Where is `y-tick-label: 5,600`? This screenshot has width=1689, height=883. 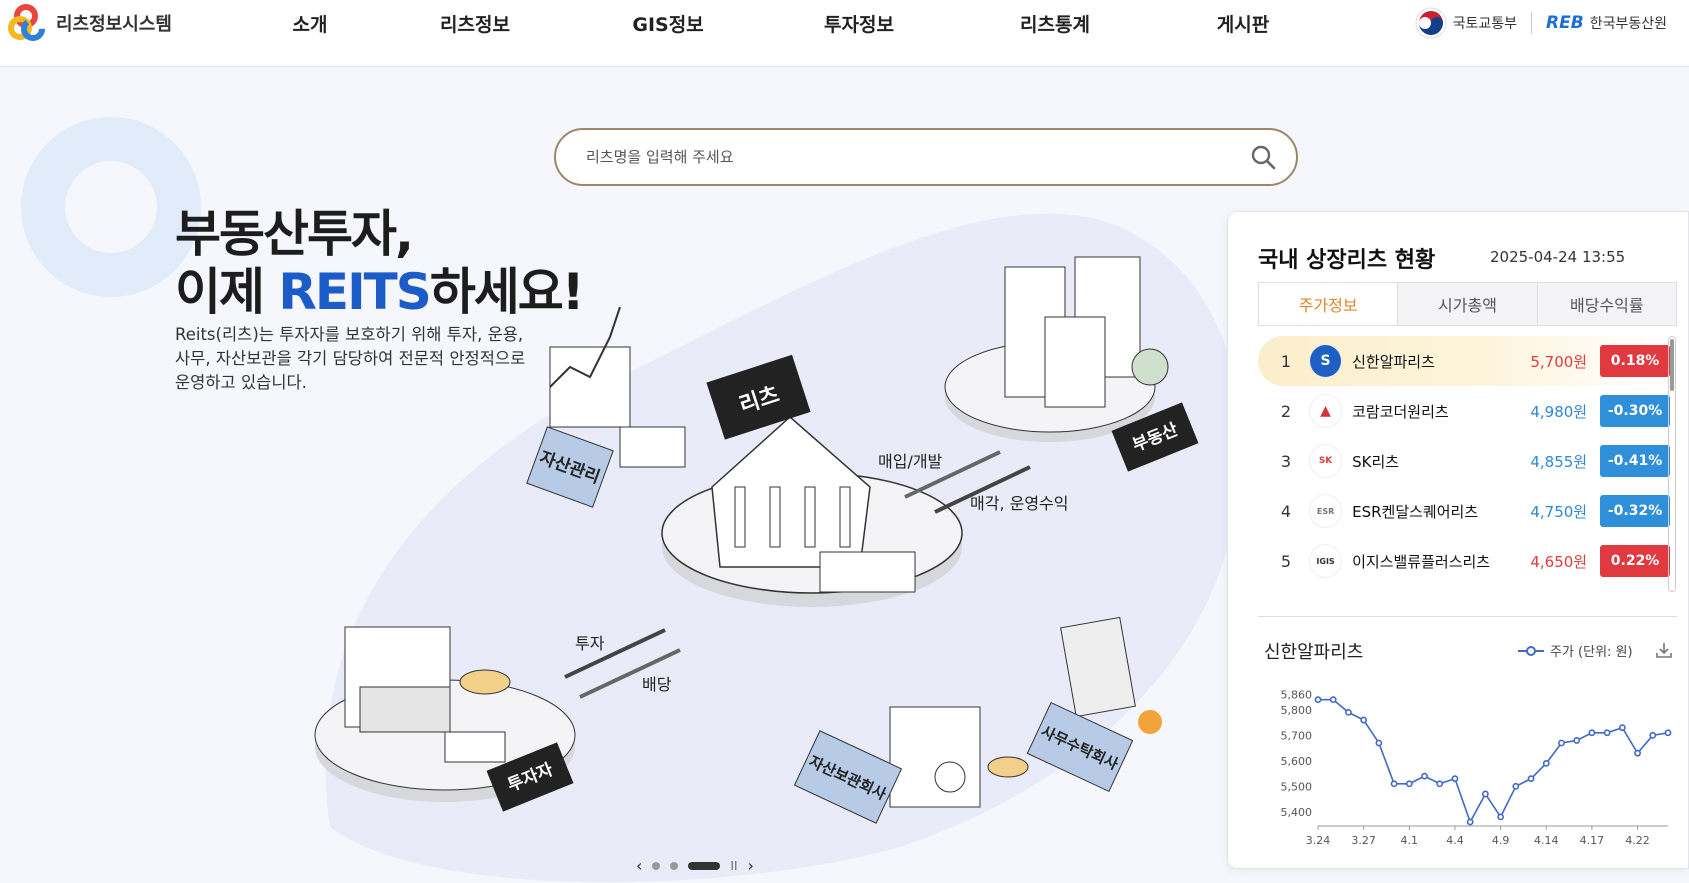
y-tick-label: 5,600 is located at coordinates (1297, 761).